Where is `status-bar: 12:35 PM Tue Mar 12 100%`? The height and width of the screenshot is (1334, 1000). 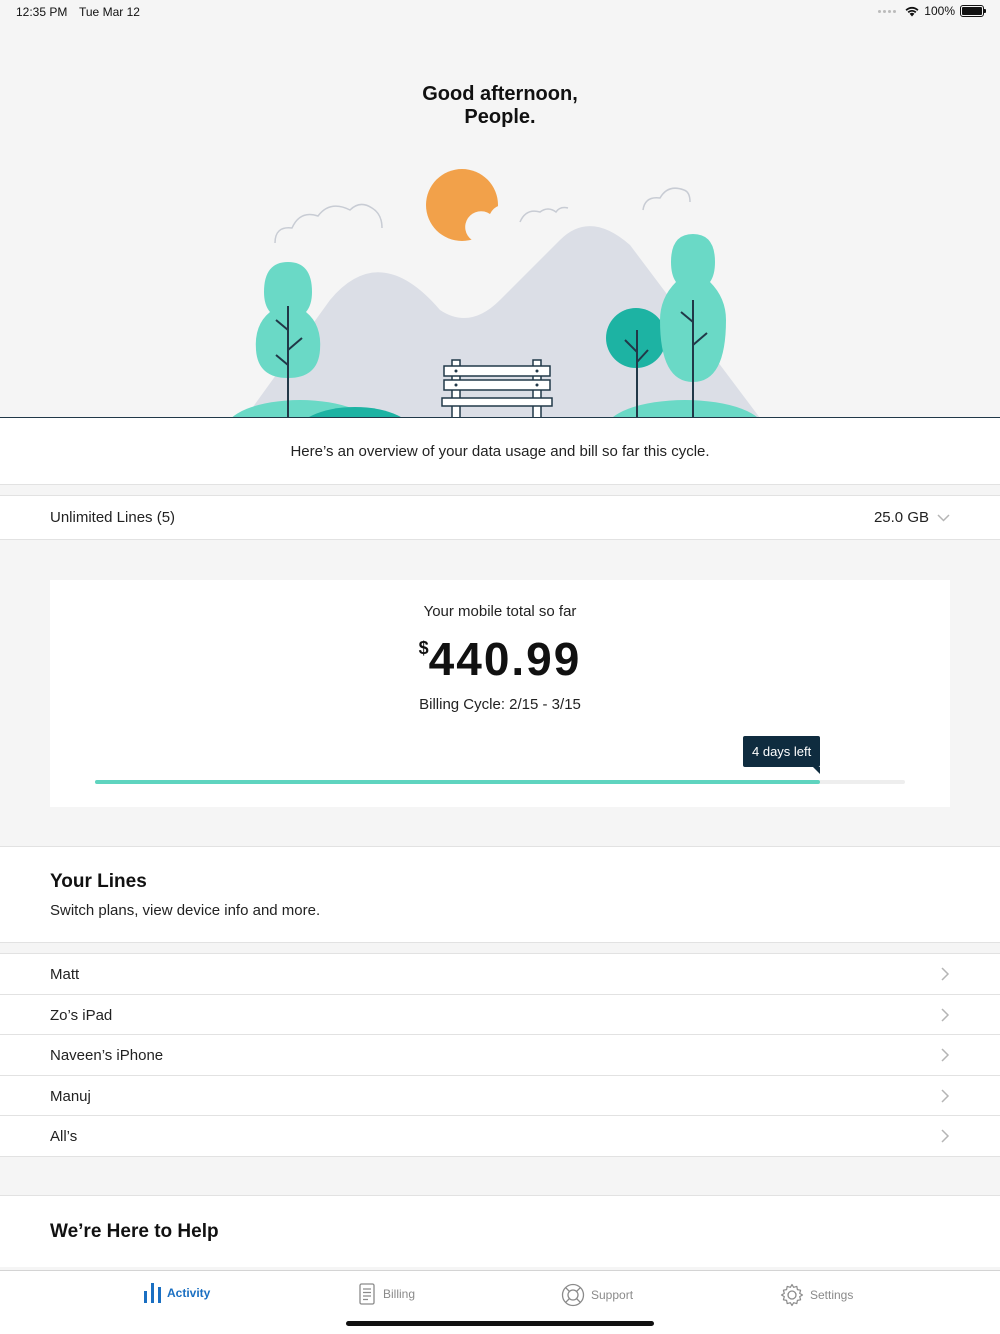
status-bar: 12:35 PM Tue Mar 12 100% is located at coordinates (500, 12).